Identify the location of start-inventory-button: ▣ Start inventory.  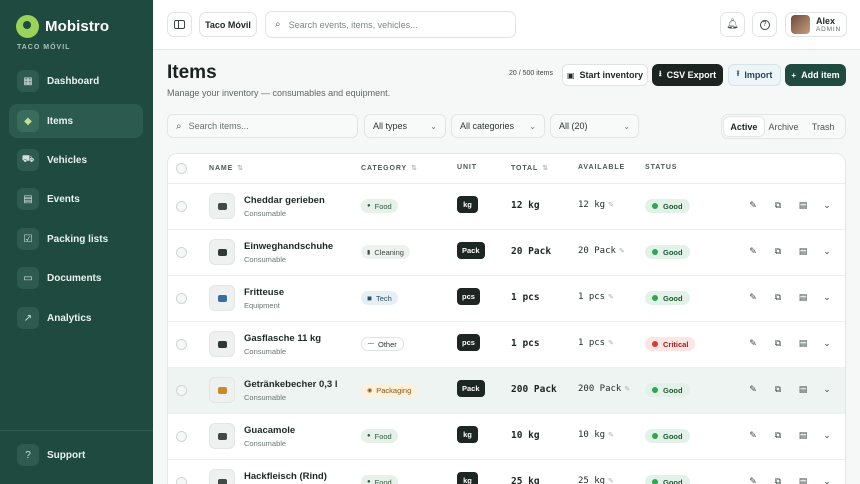
(605, 75).